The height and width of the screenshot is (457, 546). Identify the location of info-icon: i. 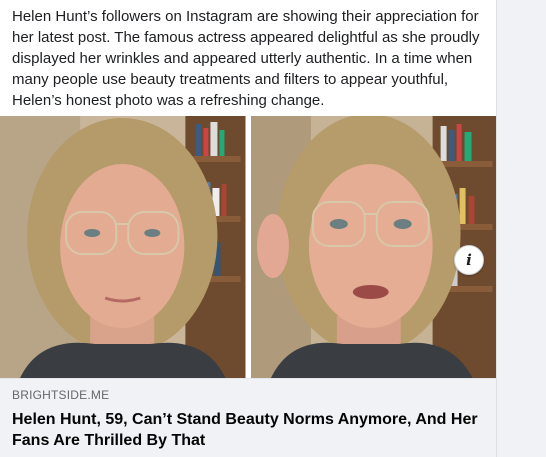
(469, 260).